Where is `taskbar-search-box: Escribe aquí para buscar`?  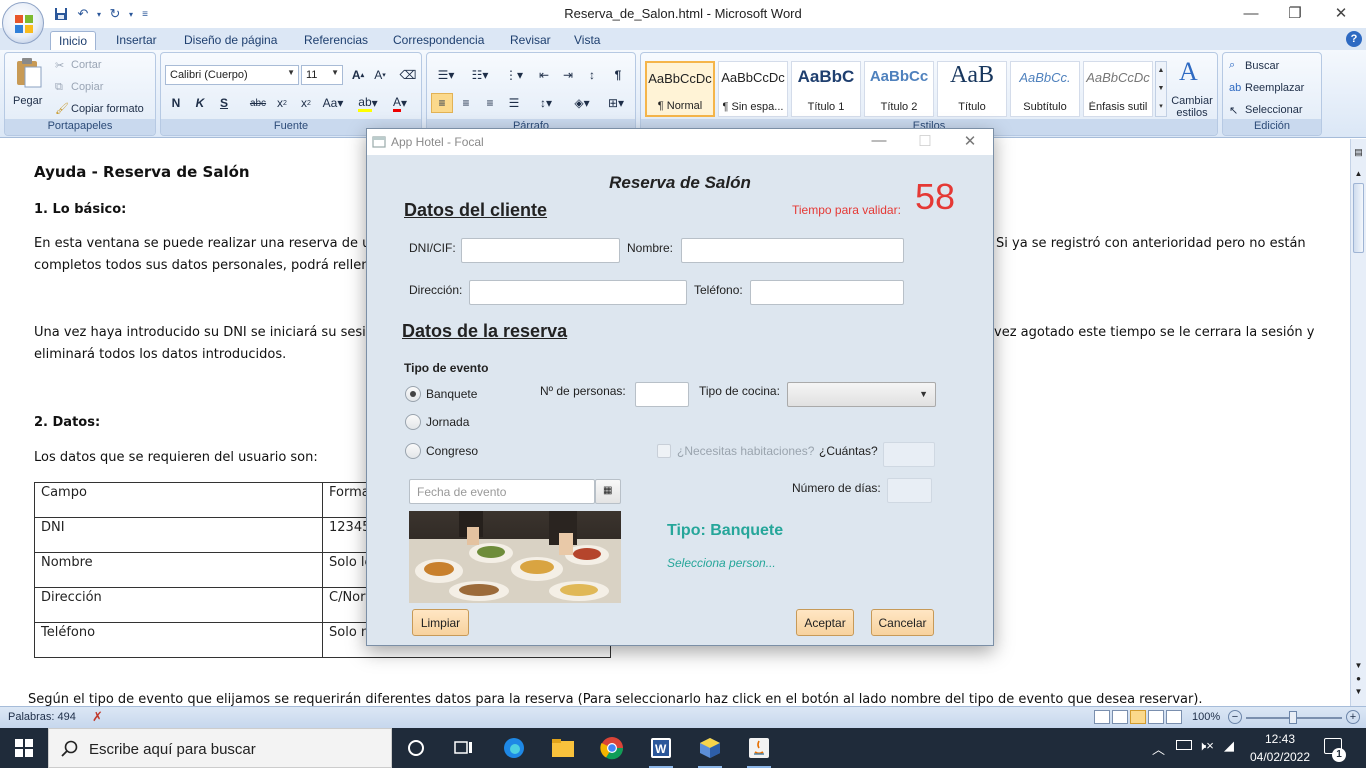 taskbar-search-box: Escribe aquí para buscar is located at coordinates (220, 748).